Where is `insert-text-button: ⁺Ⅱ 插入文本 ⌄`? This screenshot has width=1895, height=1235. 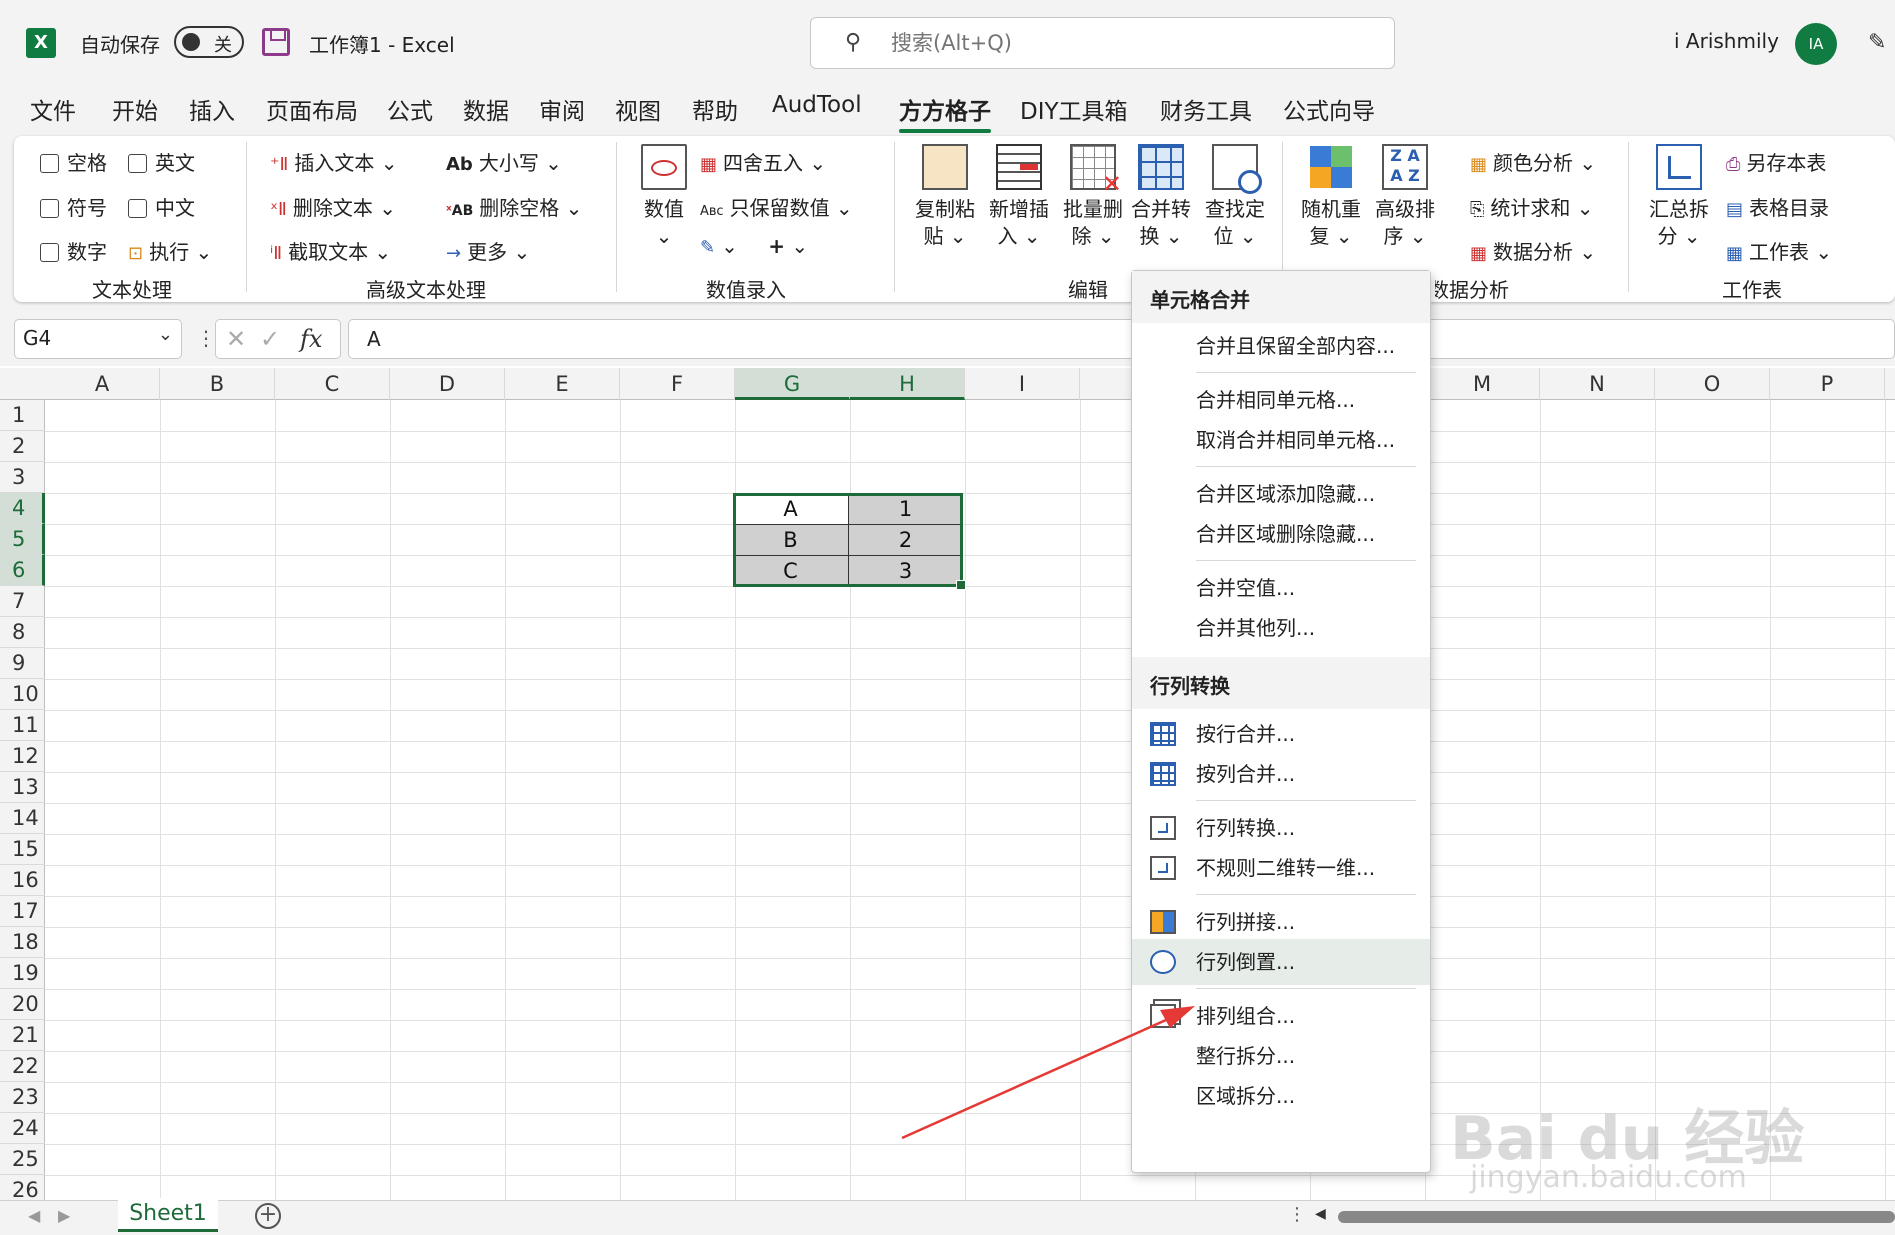
insert-text-button: ⁺Ⅱ 插入文本 ⌄ is located at coordinates (334, 161).